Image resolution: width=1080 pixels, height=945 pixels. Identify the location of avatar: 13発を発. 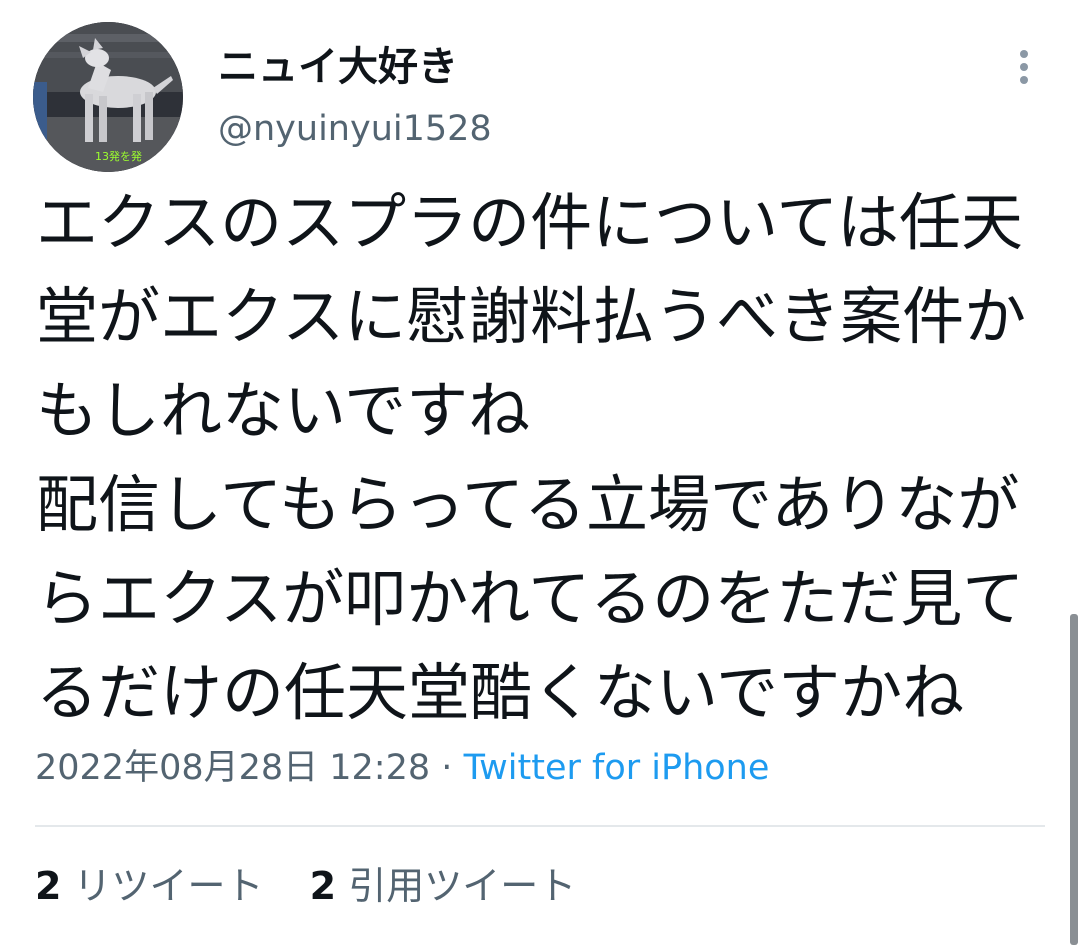
(108, 97).